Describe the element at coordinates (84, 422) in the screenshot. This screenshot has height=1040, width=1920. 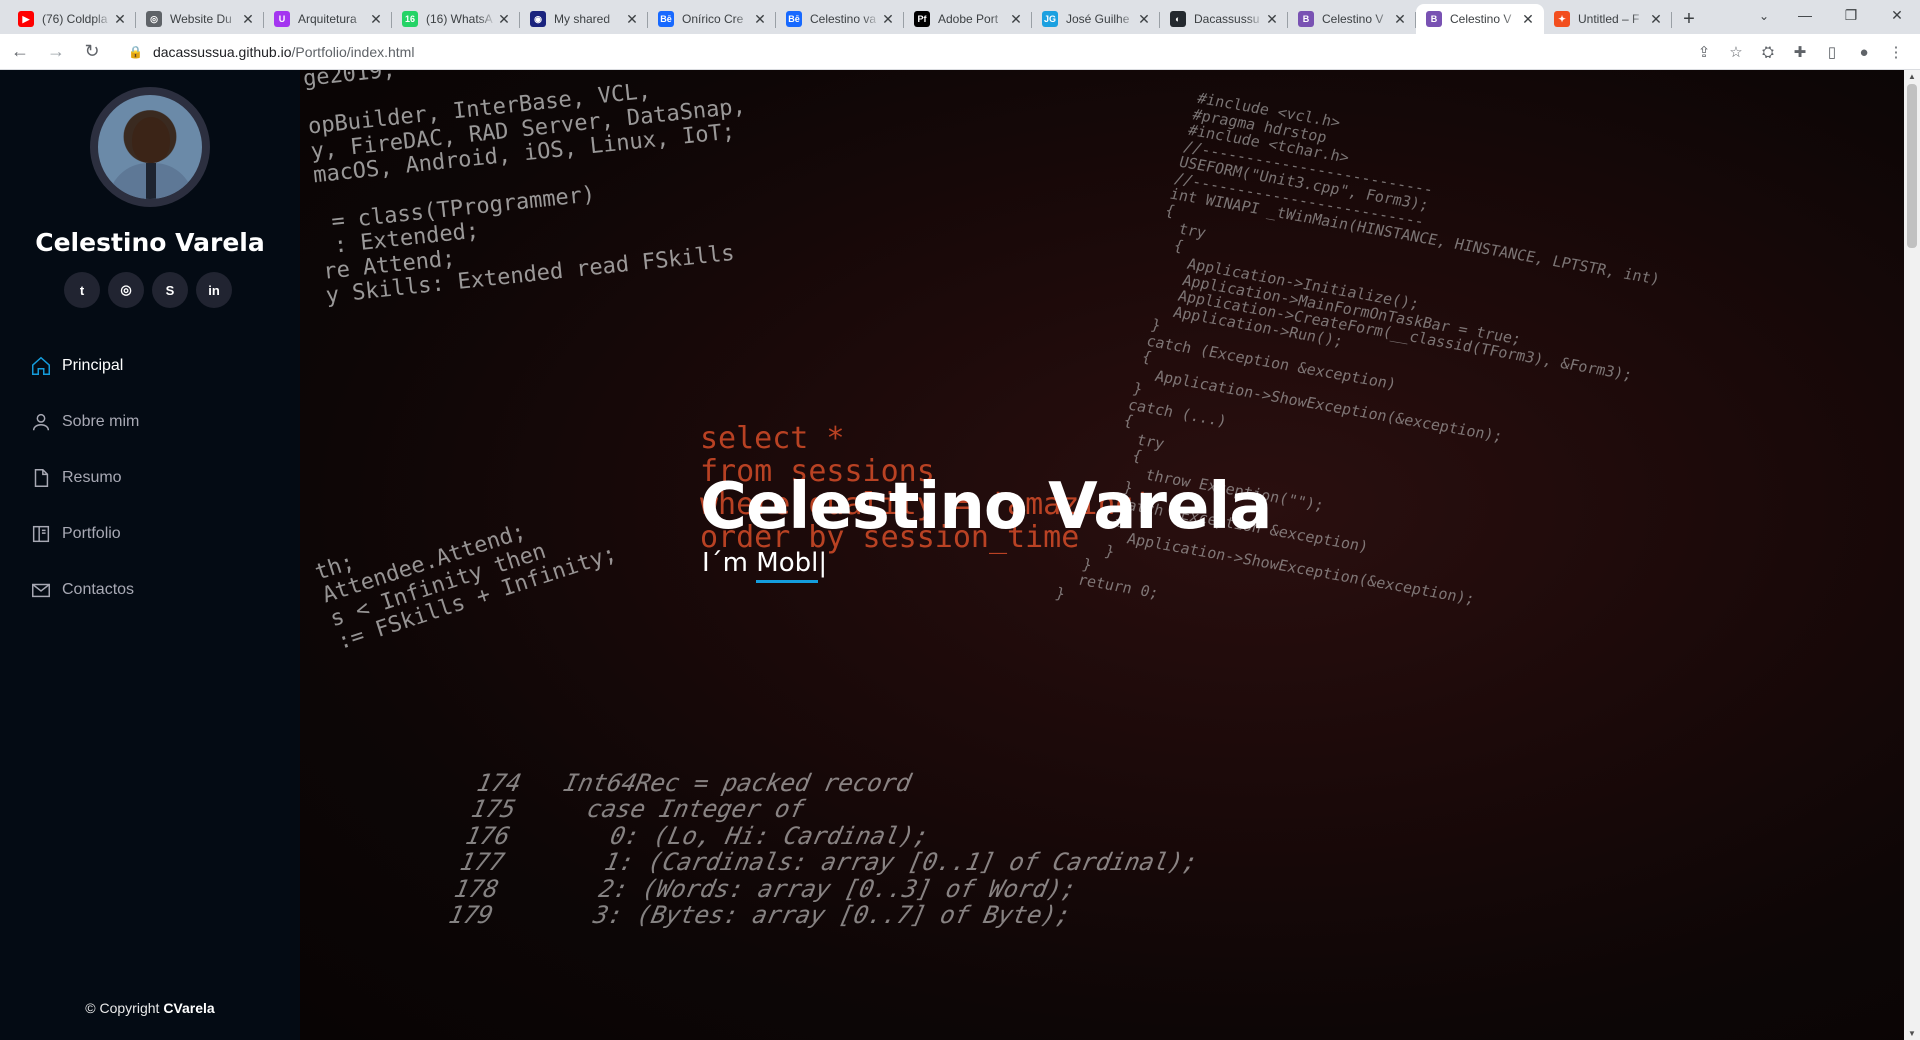
I see `sidebar-item-sobre-mim: Sobre mim` at that location.